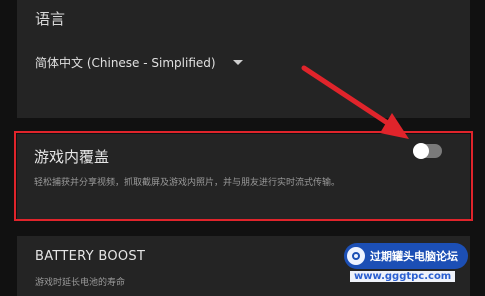 Image resolution: width=485 pixels, height=296 pixels. I want to click on battery-boost-description: 游戏时延长电池的寿命, so click(80, 283).